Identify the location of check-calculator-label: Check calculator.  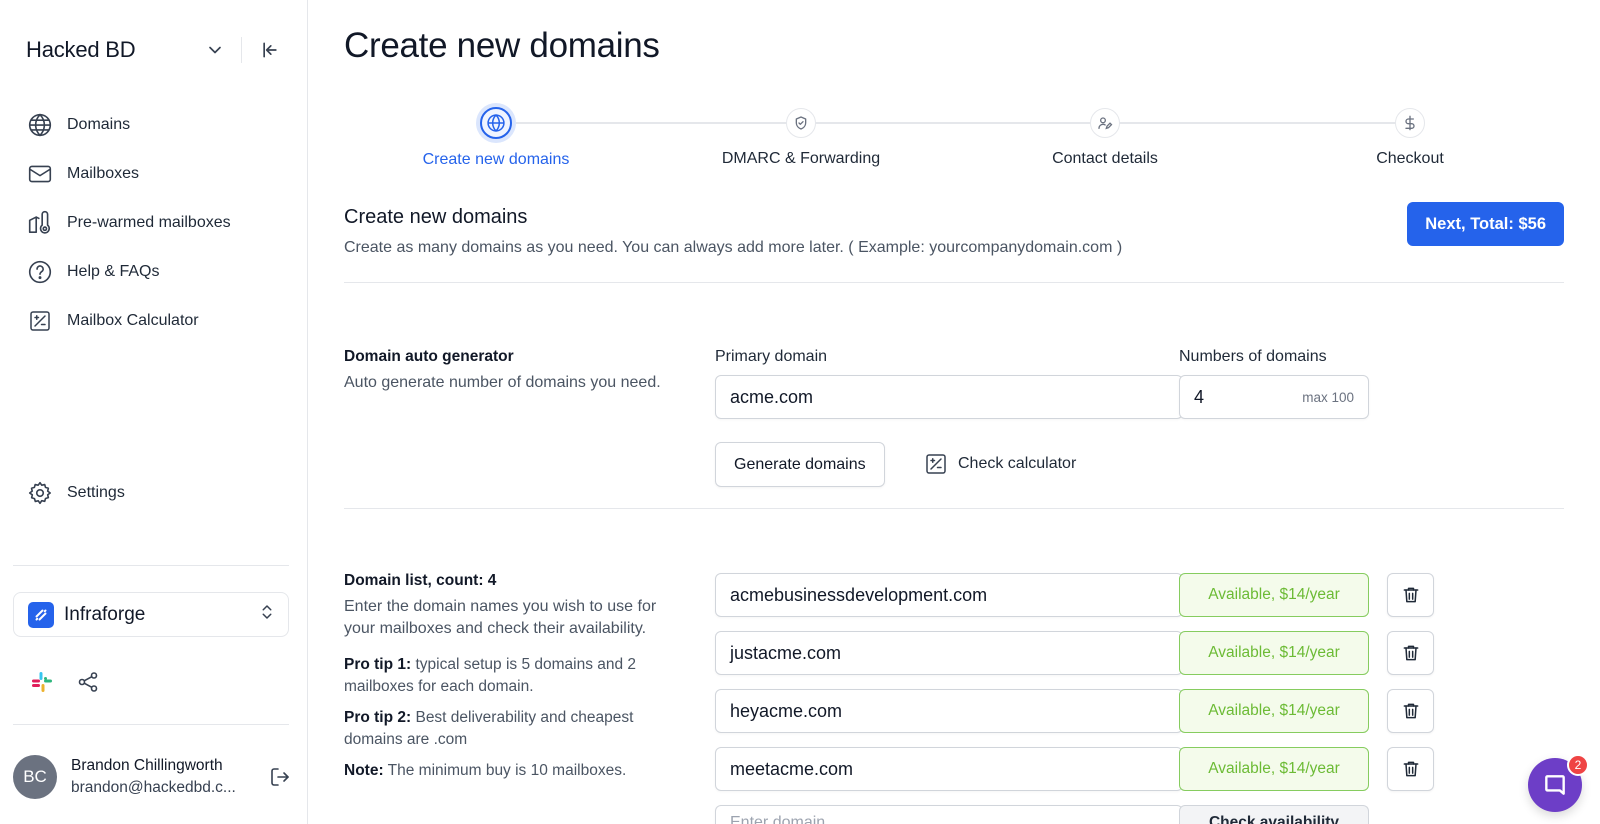
(1017, 463).